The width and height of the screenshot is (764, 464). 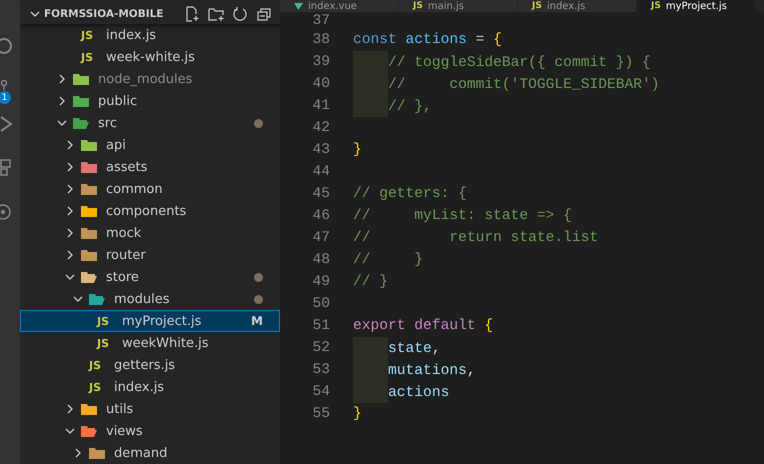 I want to click on tree-item: api, so click(x=150, y=145).